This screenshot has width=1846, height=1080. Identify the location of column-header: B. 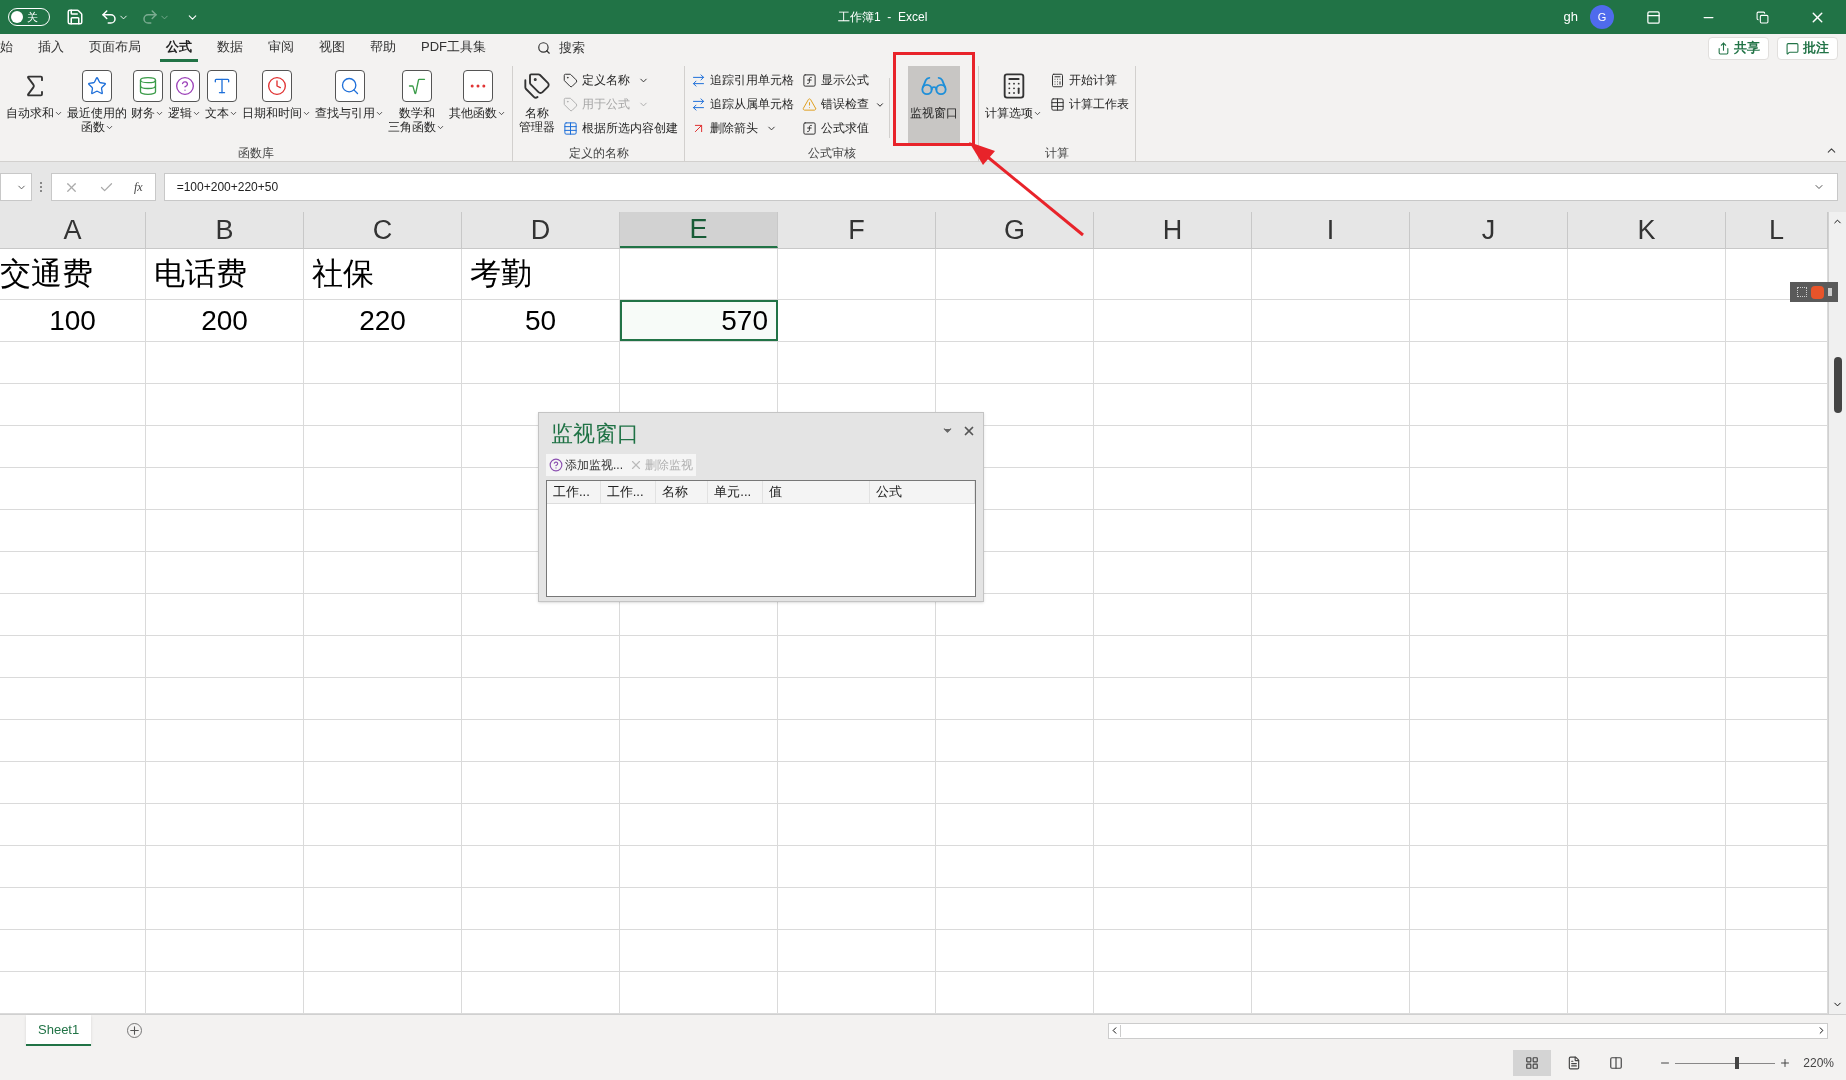
(225, 230).